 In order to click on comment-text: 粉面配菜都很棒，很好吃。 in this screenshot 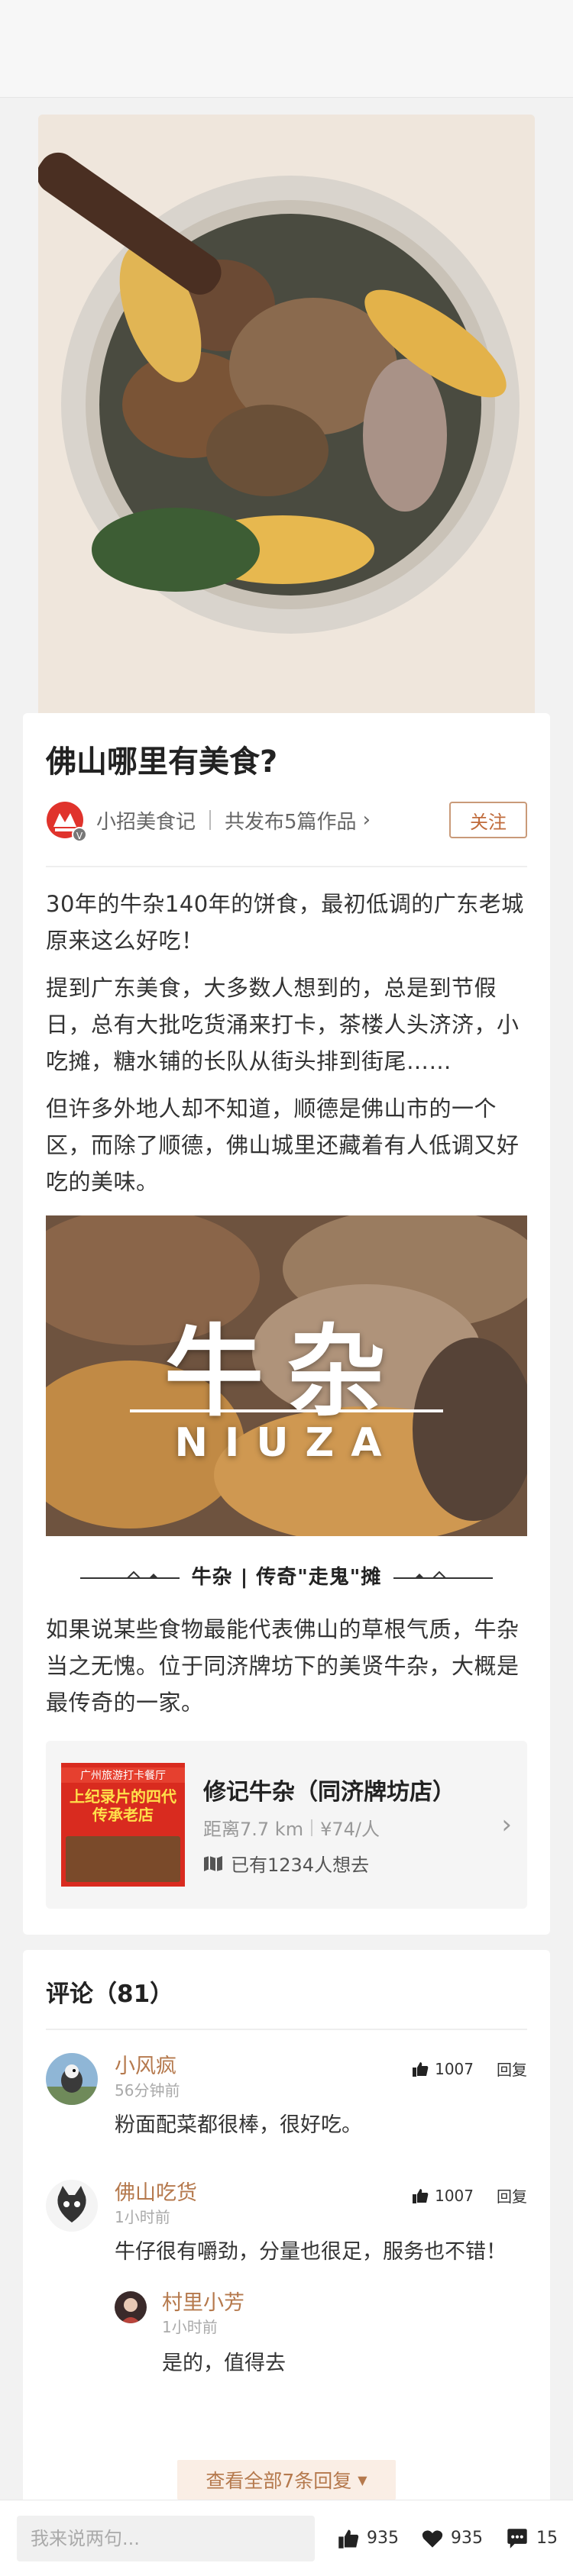, I will do `click(238, 2125)`.